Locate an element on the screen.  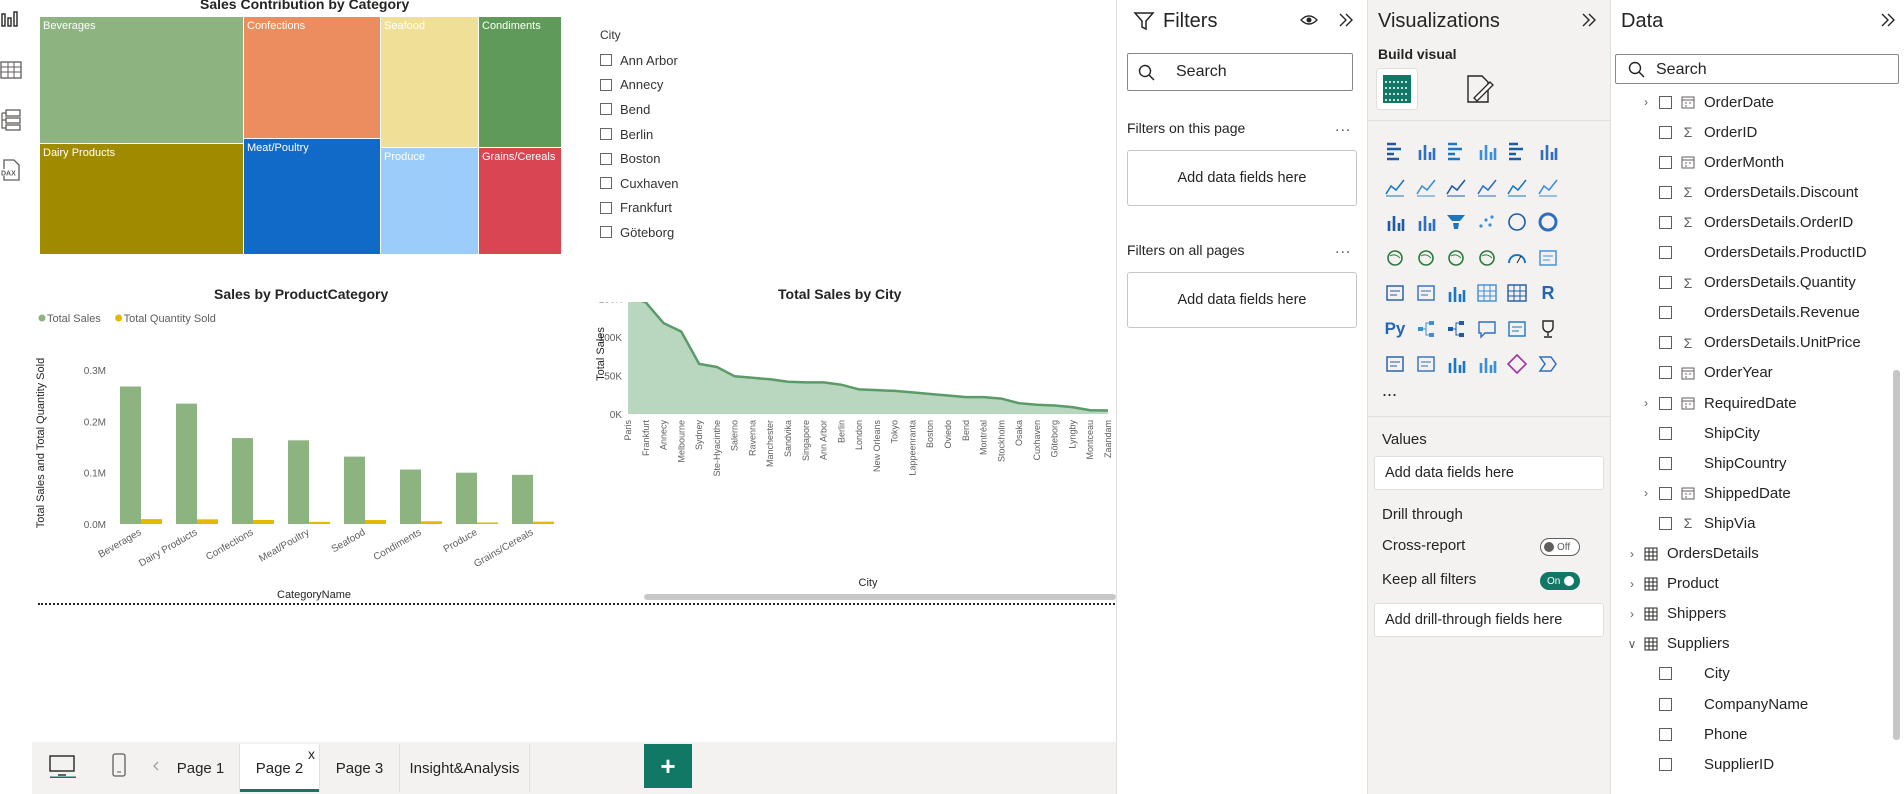
chevron-visual-icon is located at coordinates (1548, 364).